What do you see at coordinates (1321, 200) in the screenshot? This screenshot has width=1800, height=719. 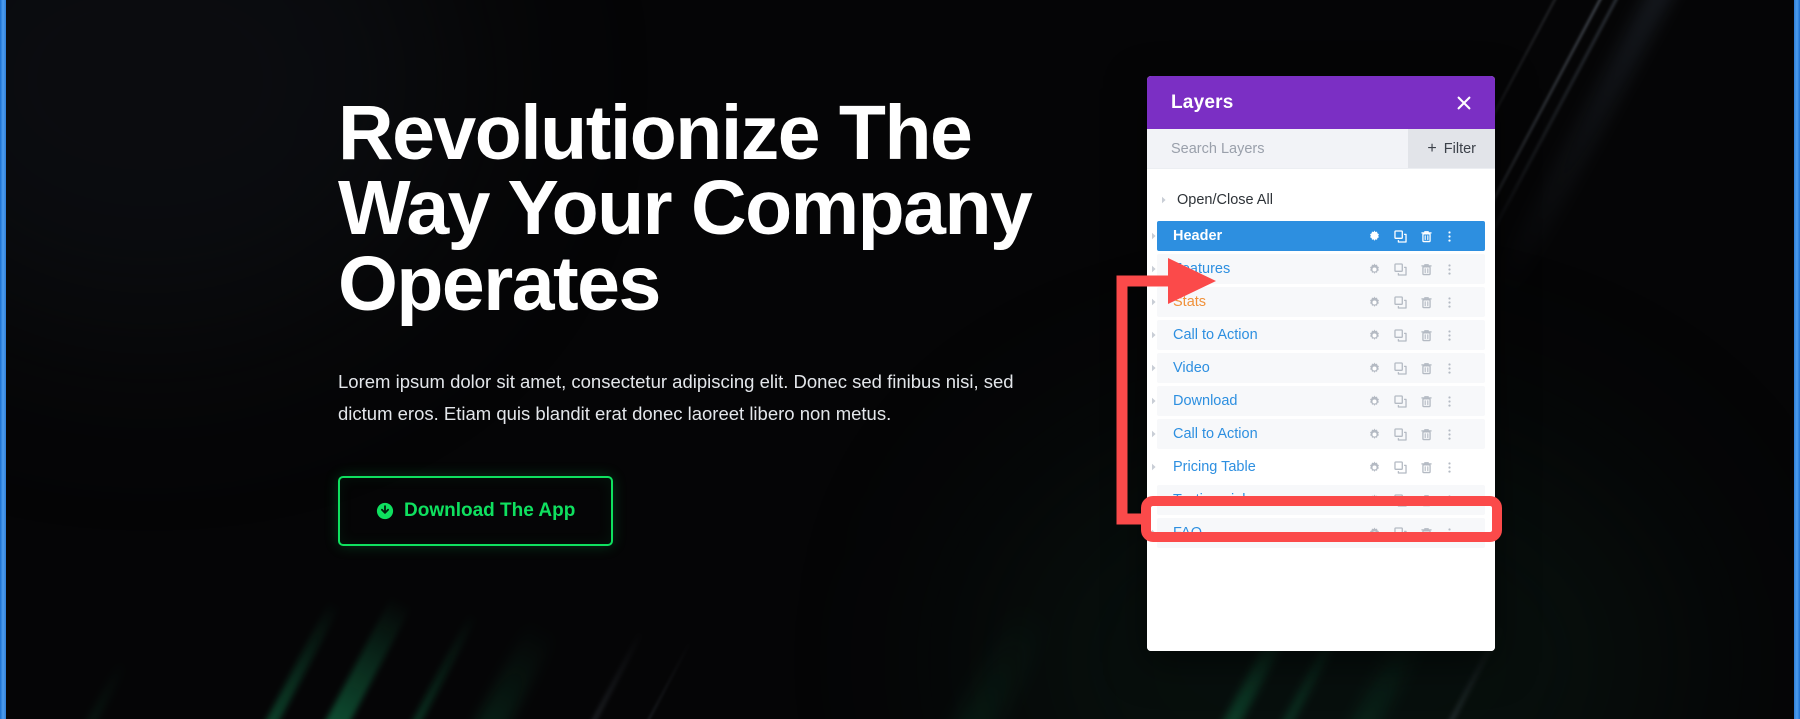 I see `open-close-all-row: Open/Close All` at bounding box center [1321, 200].